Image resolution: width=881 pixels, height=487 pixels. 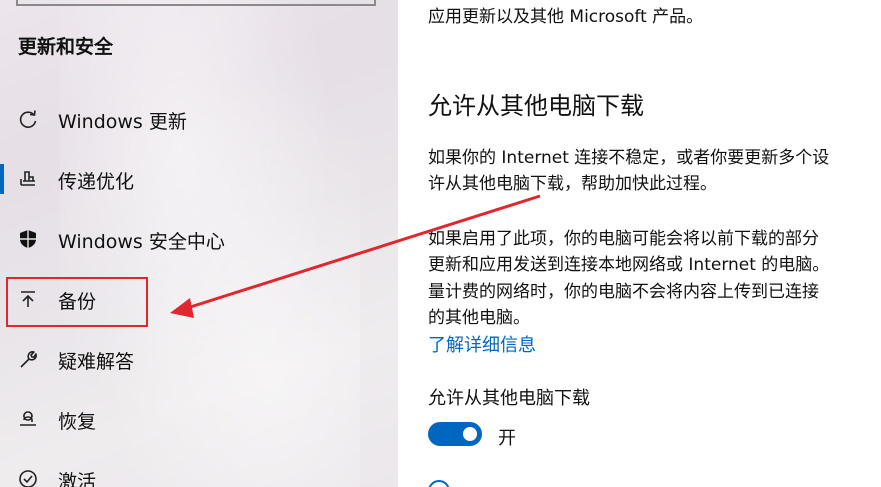 What do you see at coordinates (66, 47) in the screenshot?
I see `section-title: 更新和安全` at bounding box center [66, 47].